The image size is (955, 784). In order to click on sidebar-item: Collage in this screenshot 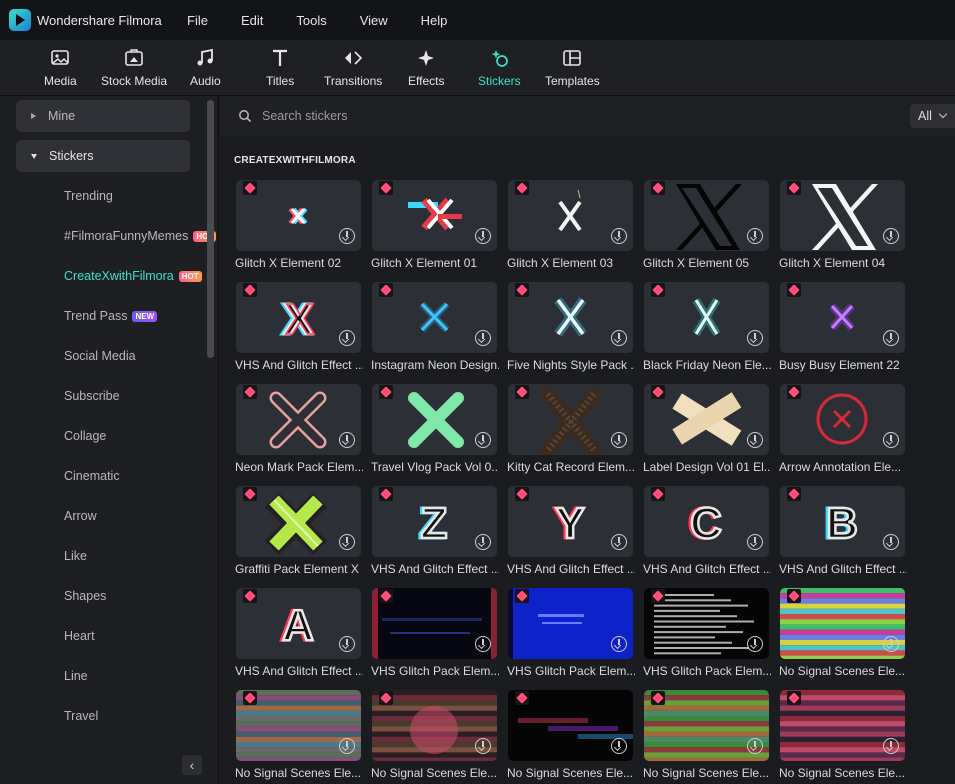, I will do `click(85, 436)`.